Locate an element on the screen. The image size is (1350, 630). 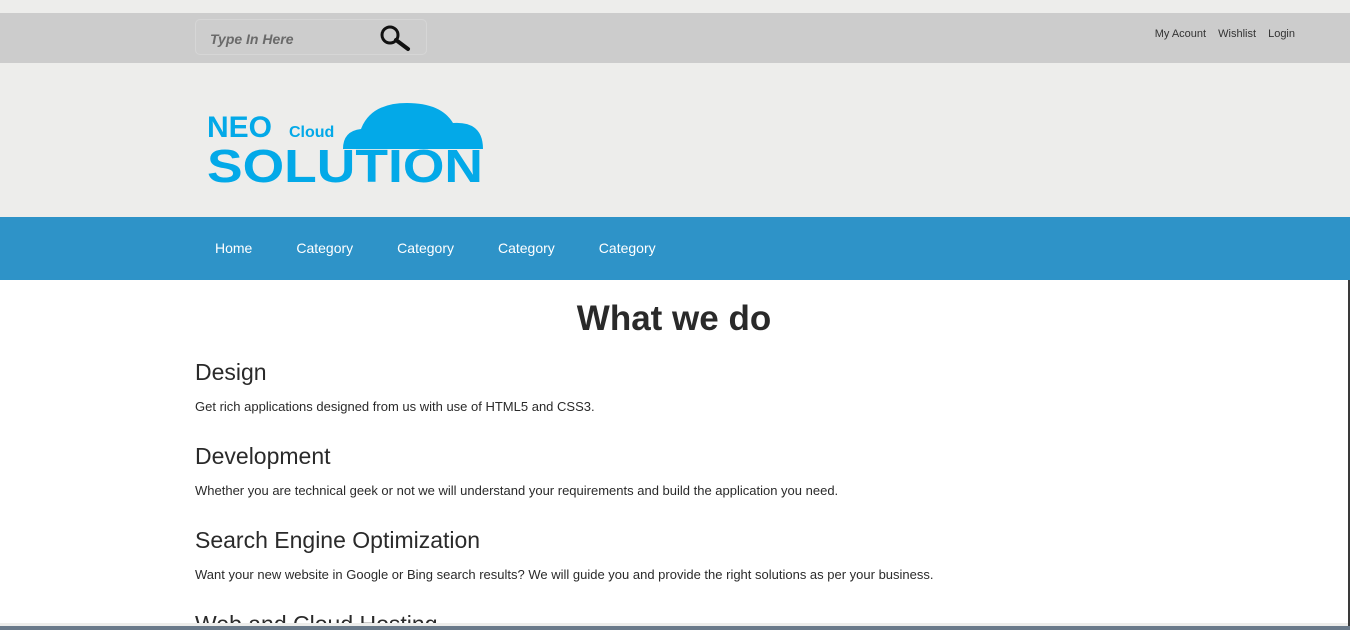
logo-solution: SOLUTION is located at coordinates (345, 164).